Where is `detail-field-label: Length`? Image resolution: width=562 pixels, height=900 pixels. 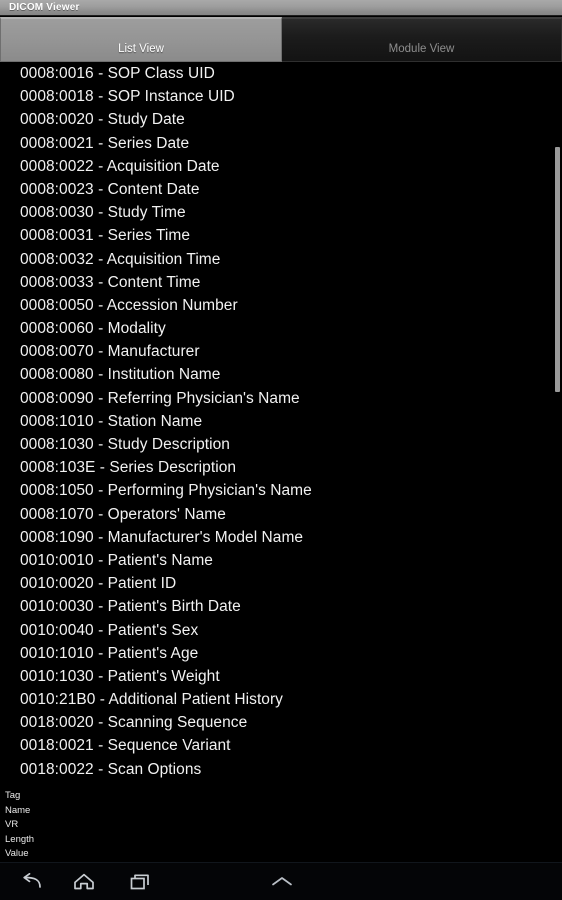 detail-field-label: Length is located at coordinates (20, 839).